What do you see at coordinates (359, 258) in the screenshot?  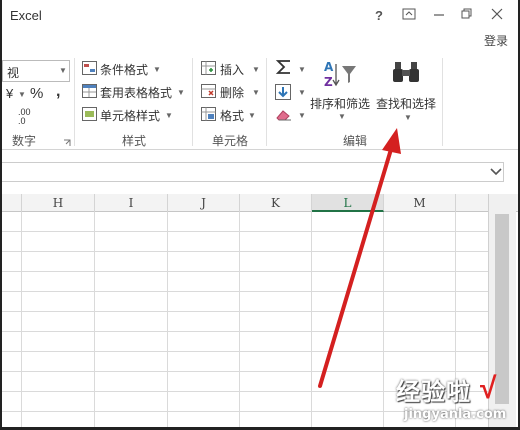 I see `annotation-arrow` at bounding box center [359, 258].